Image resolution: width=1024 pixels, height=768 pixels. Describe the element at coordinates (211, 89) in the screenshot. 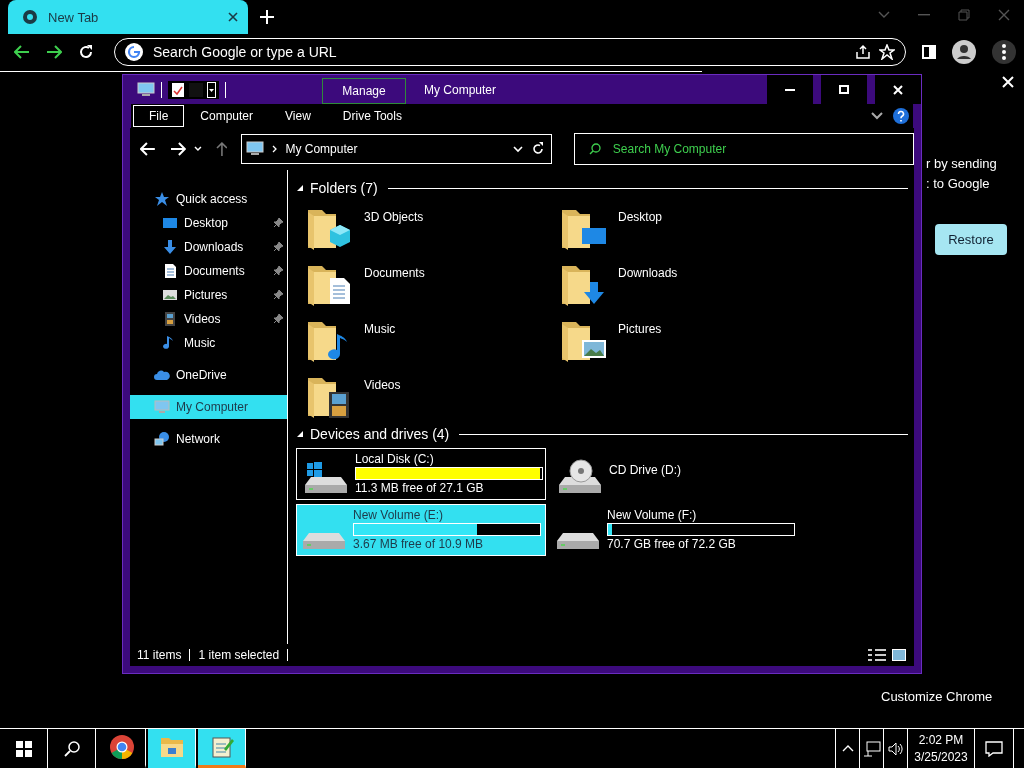

I see `dropdown-icon` at that location.